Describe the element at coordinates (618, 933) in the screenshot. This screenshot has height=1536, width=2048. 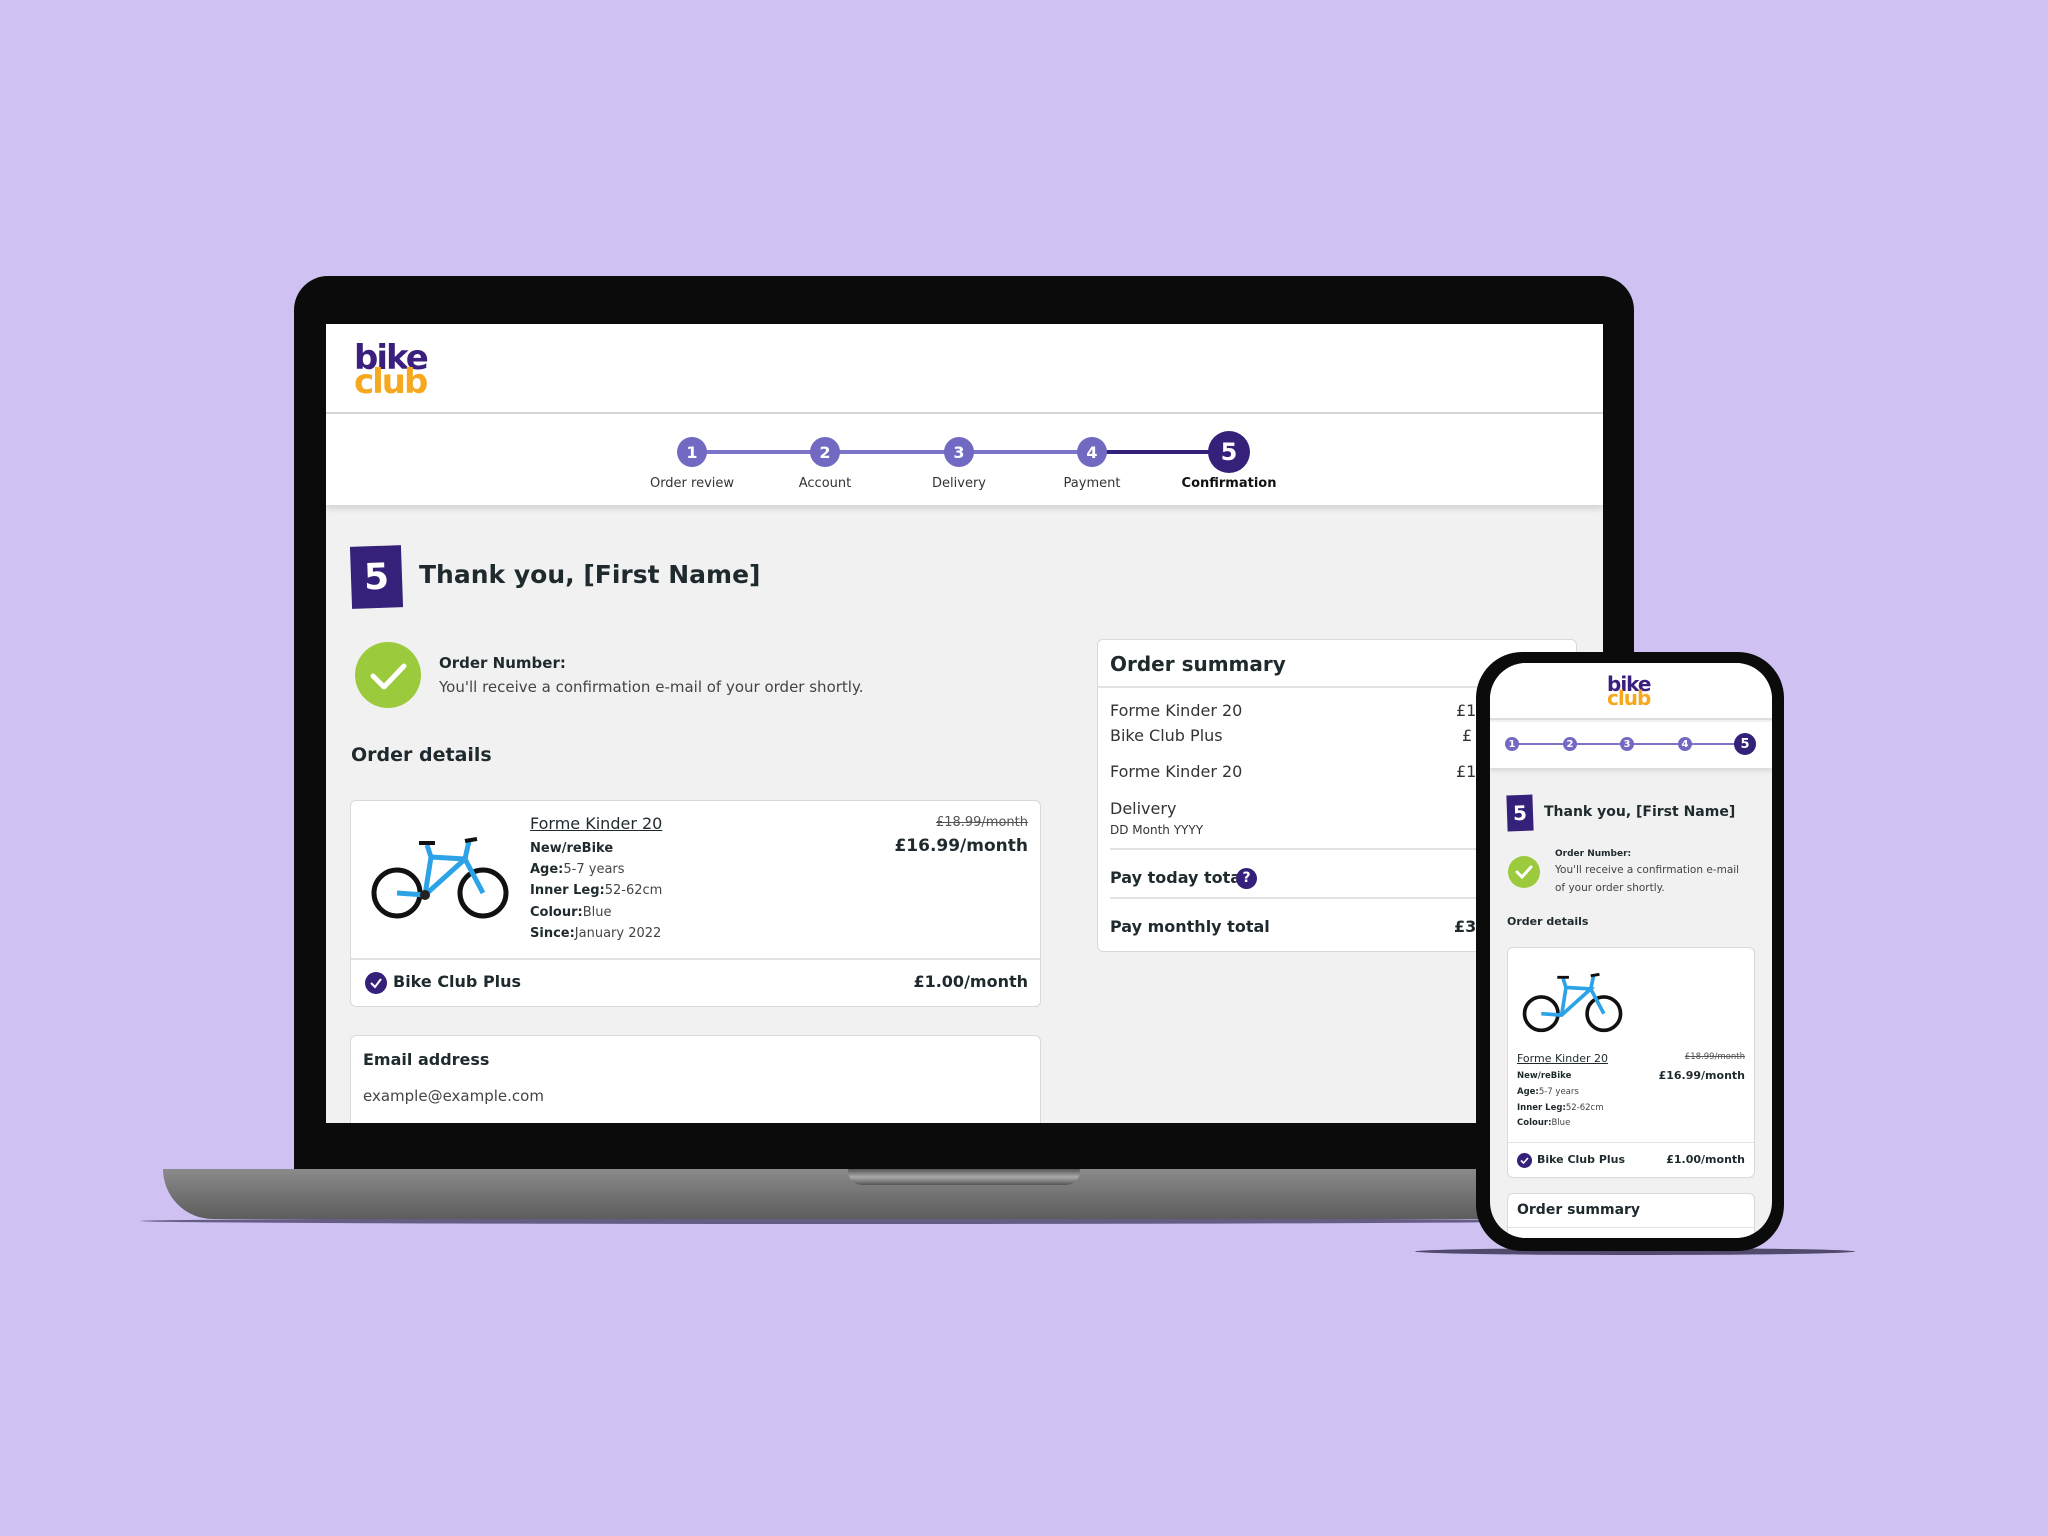
I see `since-value: January 2022` at that location.